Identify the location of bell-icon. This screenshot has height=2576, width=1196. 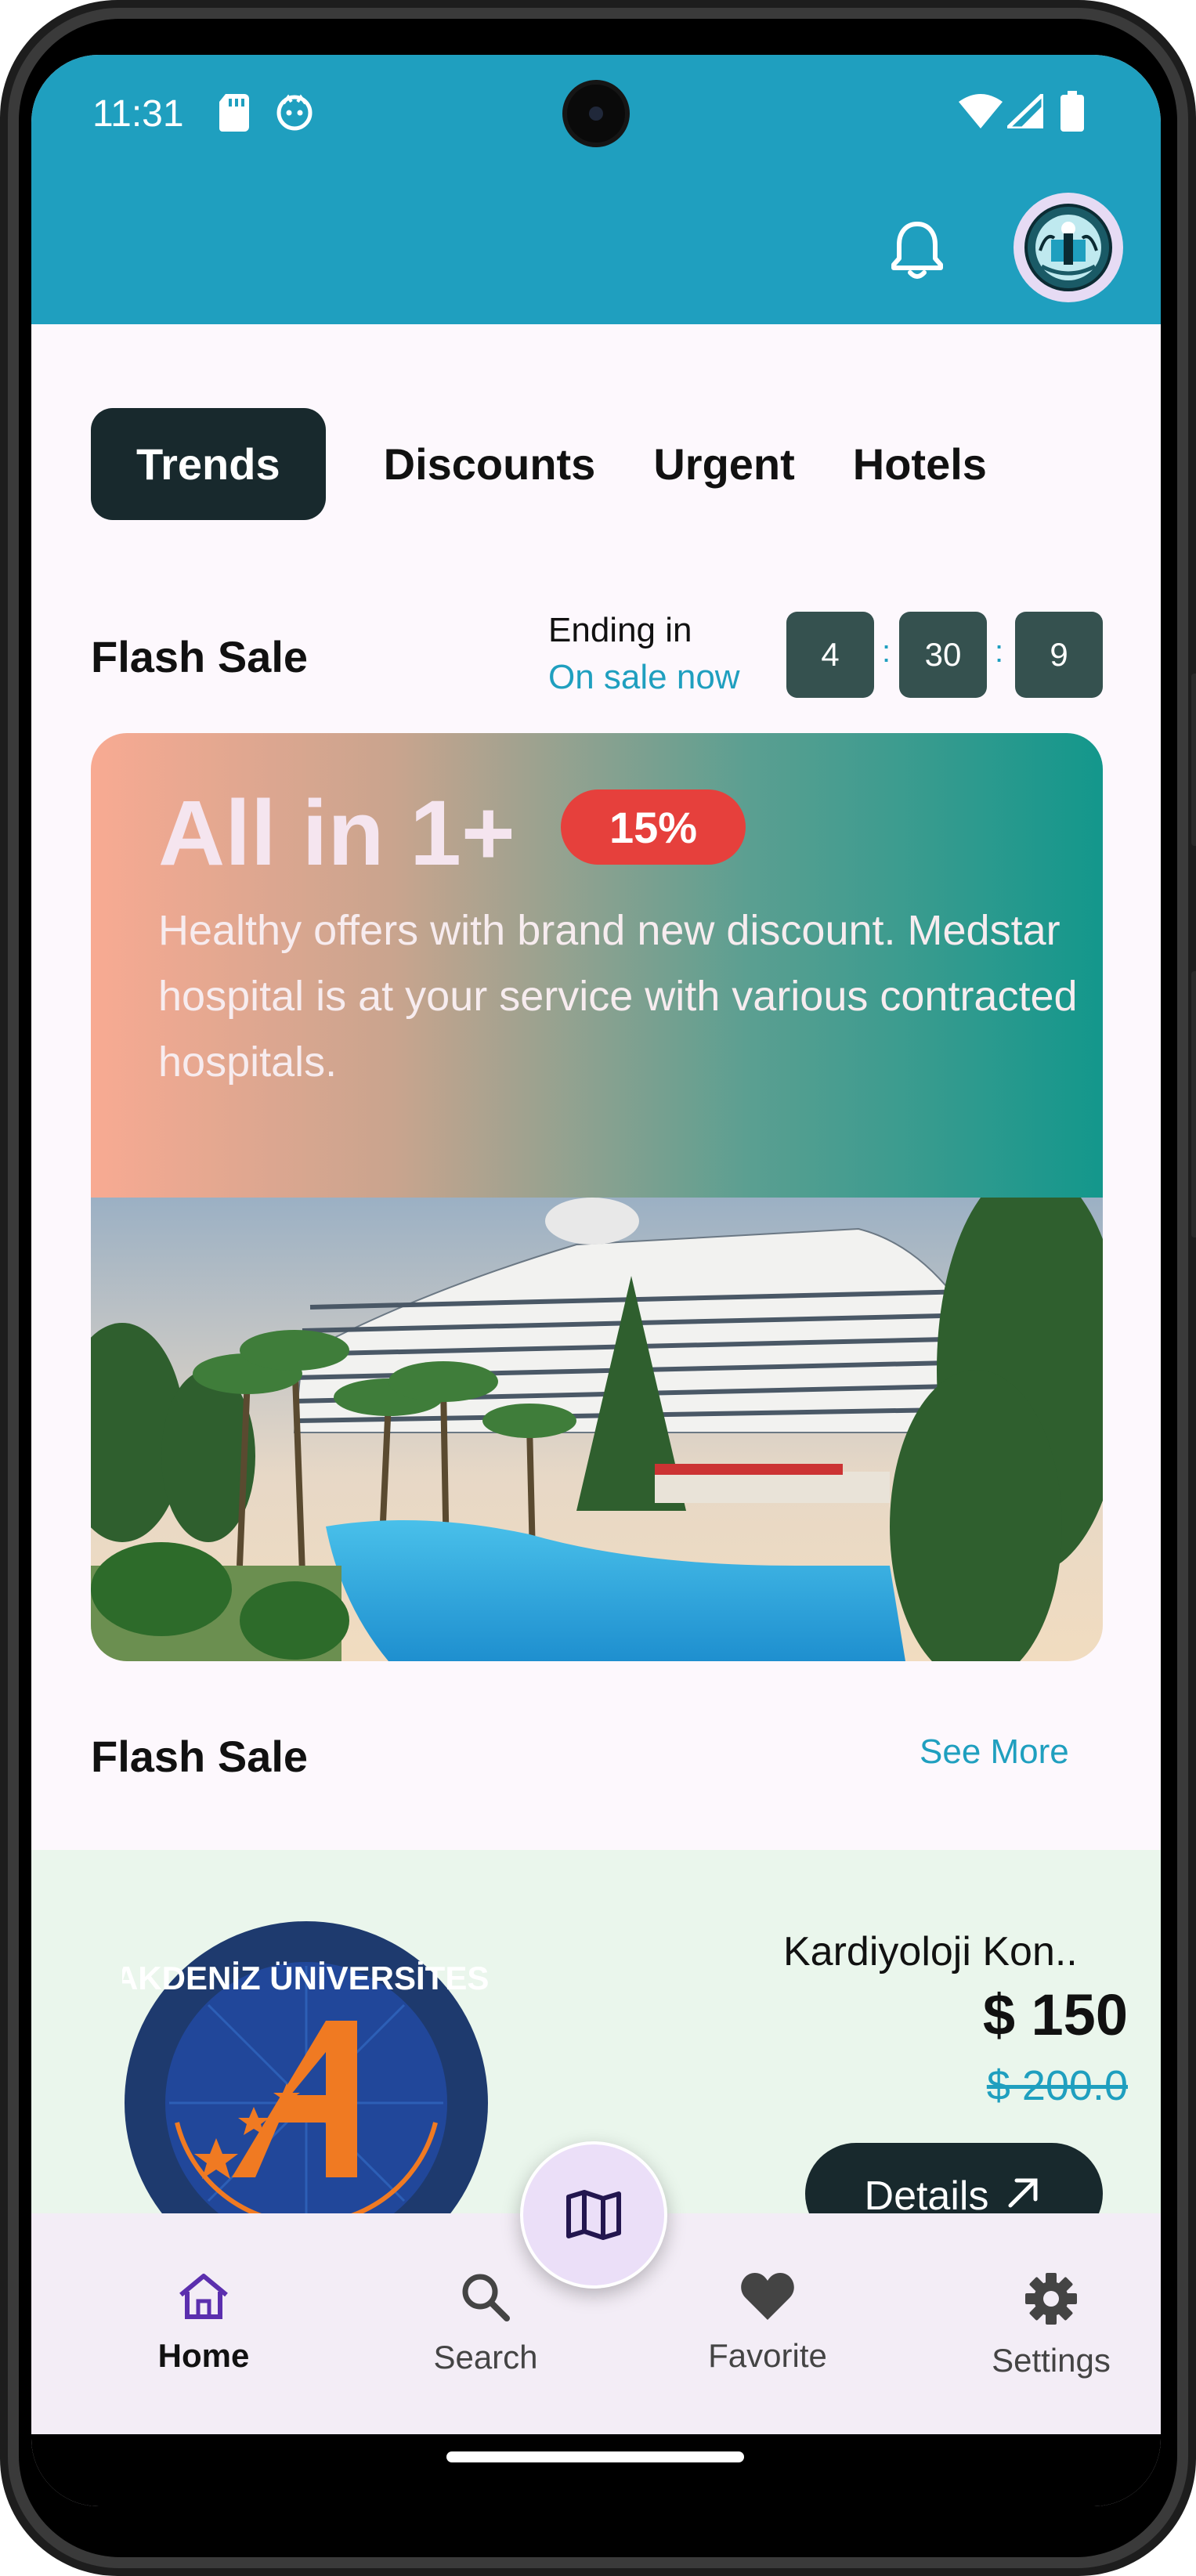
(917, 251).